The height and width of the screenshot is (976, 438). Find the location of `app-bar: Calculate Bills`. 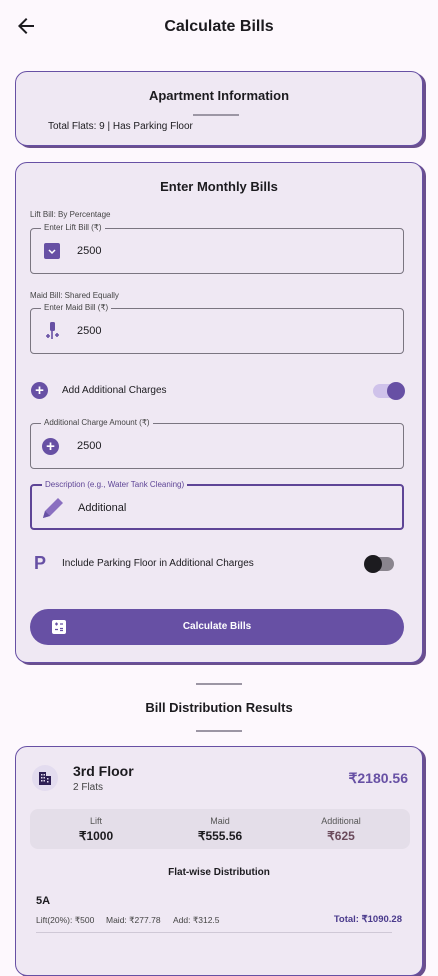

app-bar: Calculate Bills is located at coordinates (219, 28).